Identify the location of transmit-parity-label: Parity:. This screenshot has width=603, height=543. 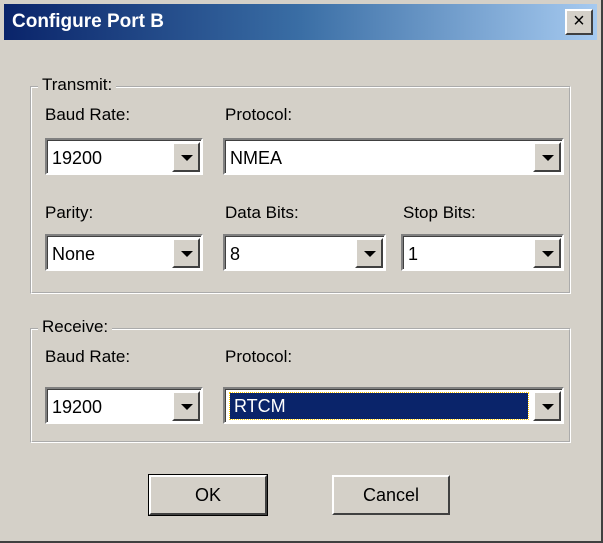
(69, 212).